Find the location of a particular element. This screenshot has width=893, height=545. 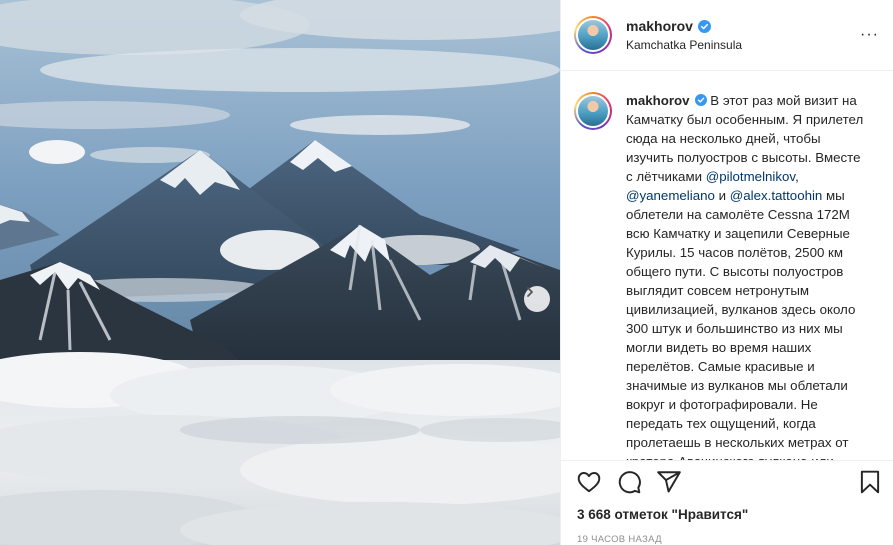

header-text: makhorov Kamchatka Peninsula is located at coordinates (684, 35).